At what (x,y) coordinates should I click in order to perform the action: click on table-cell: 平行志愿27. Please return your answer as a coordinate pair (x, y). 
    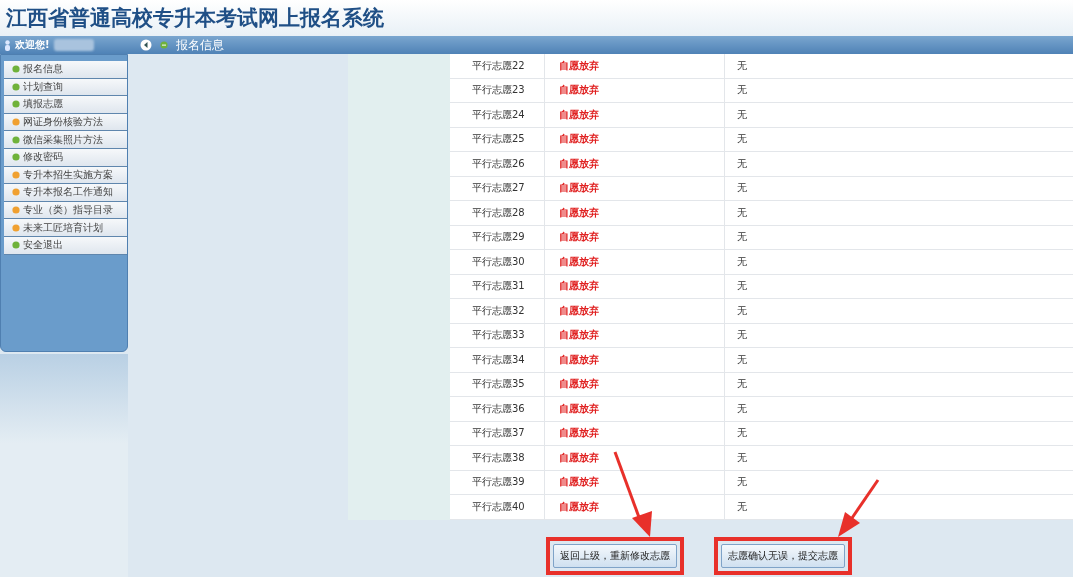
    Looking at the image, I should click on (497, 188).